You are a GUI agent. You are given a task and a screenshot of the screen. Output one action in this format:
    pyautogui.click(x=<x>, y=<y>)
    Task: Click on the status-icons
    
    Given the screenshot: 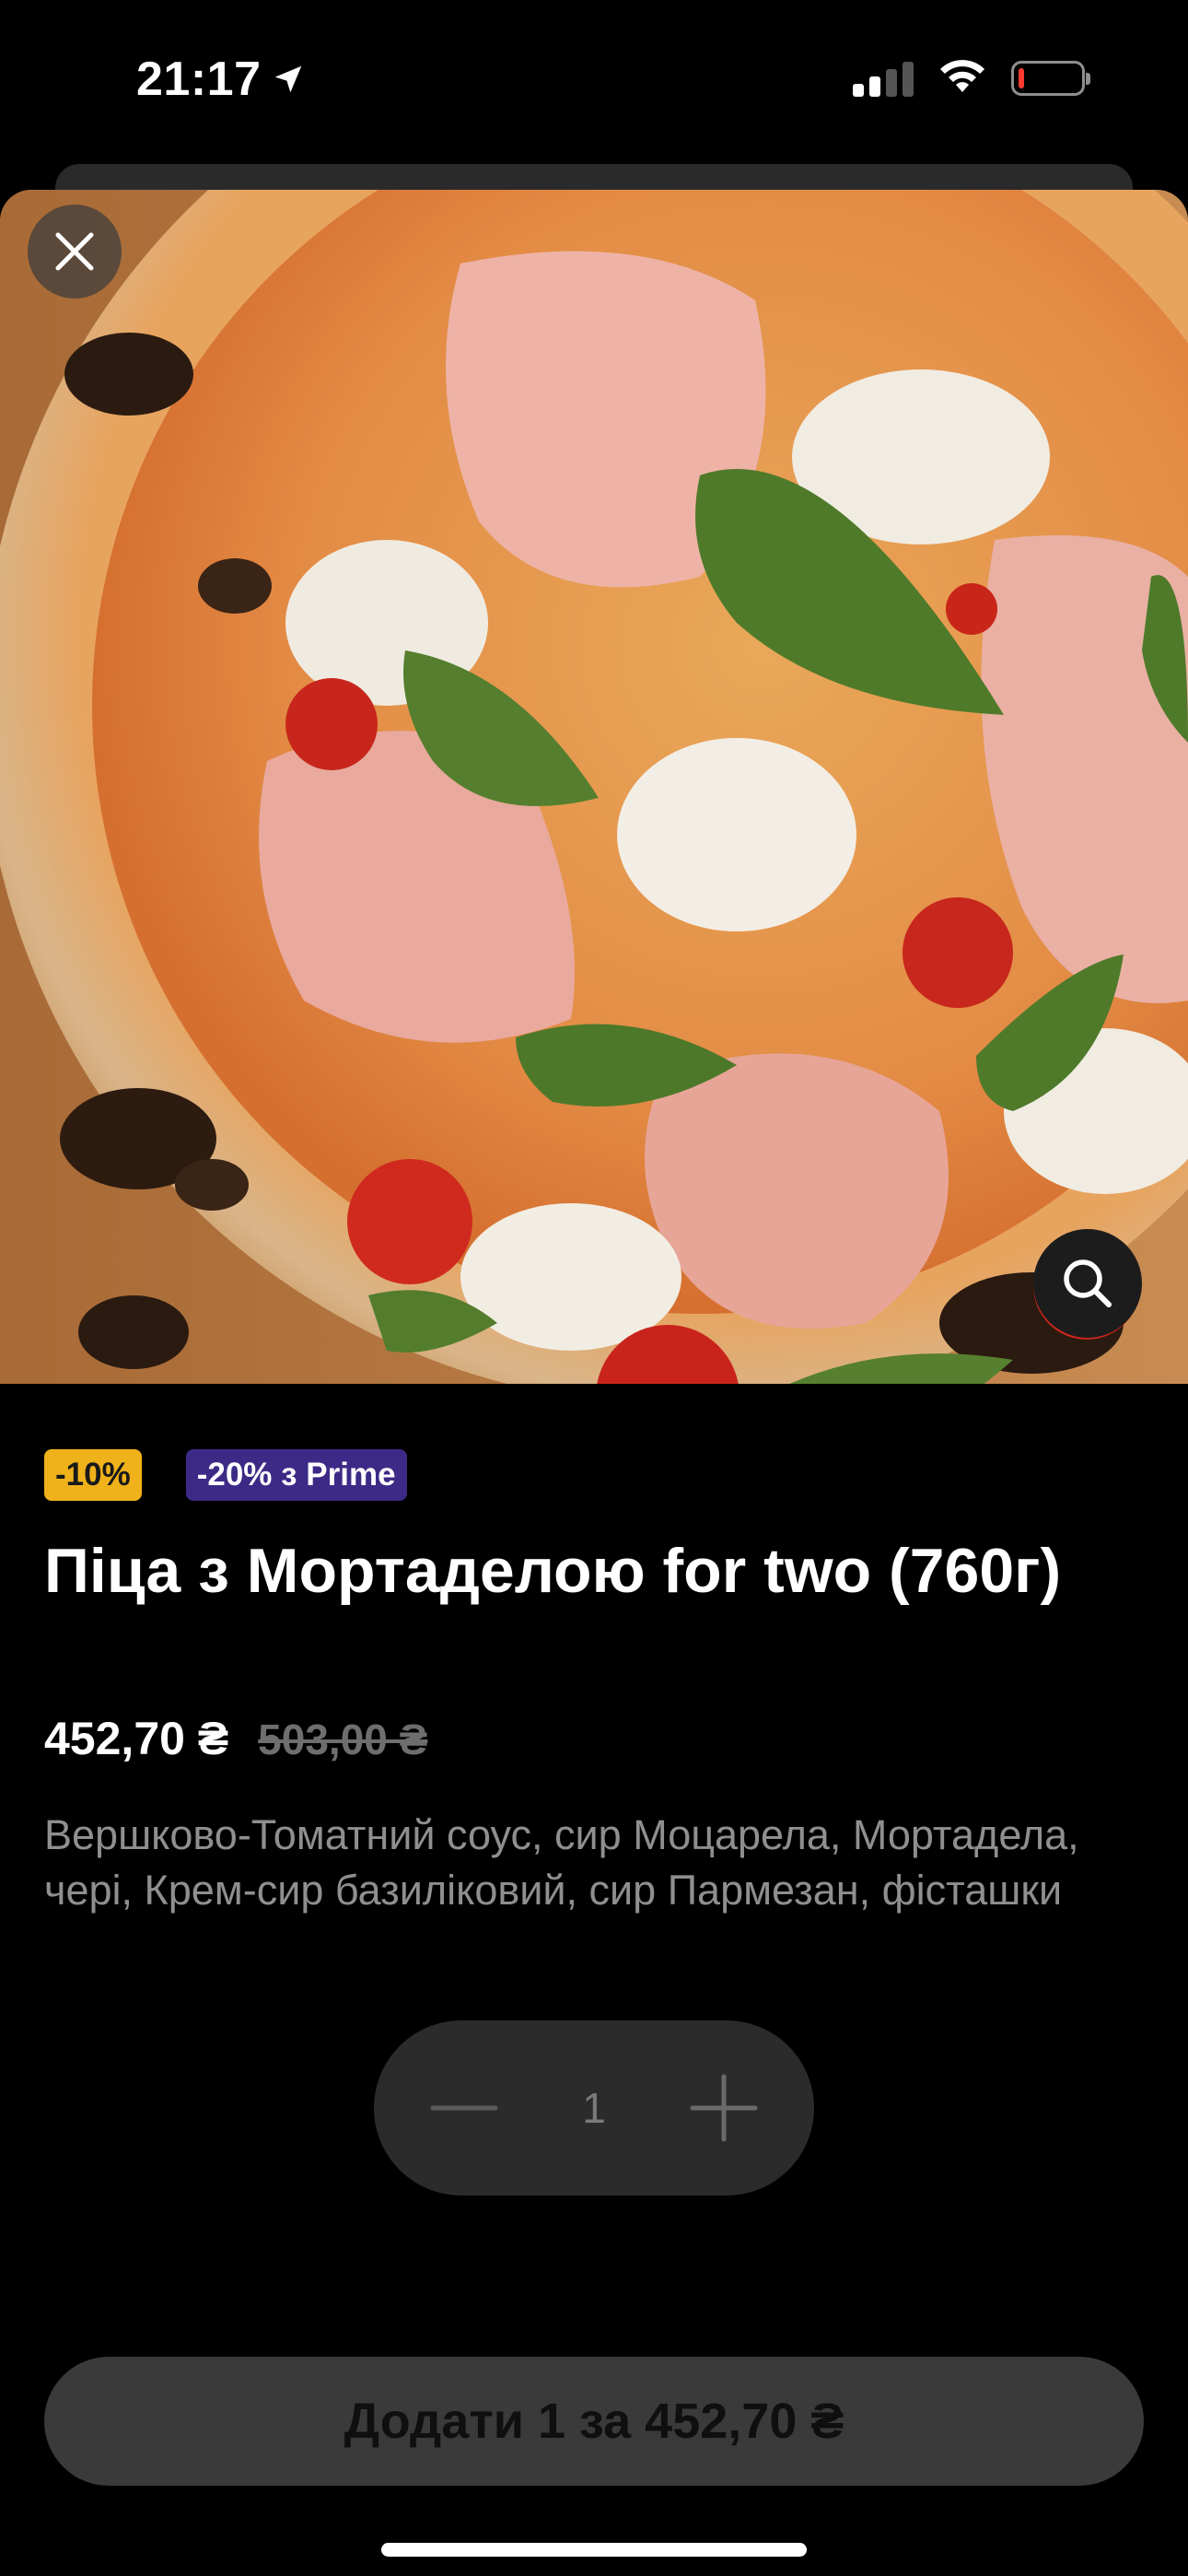 What is the action you would take?
    pyautogui.click(x=971, y=78)
    